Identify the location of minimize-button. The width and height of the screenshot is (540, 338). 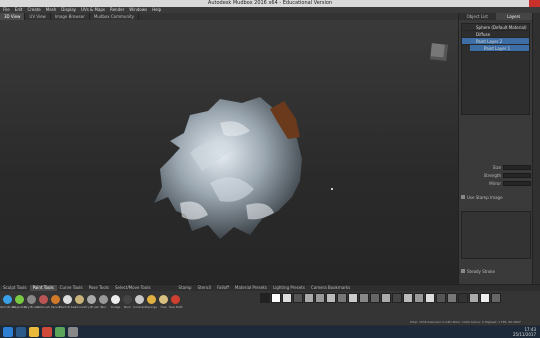
(512, 3).